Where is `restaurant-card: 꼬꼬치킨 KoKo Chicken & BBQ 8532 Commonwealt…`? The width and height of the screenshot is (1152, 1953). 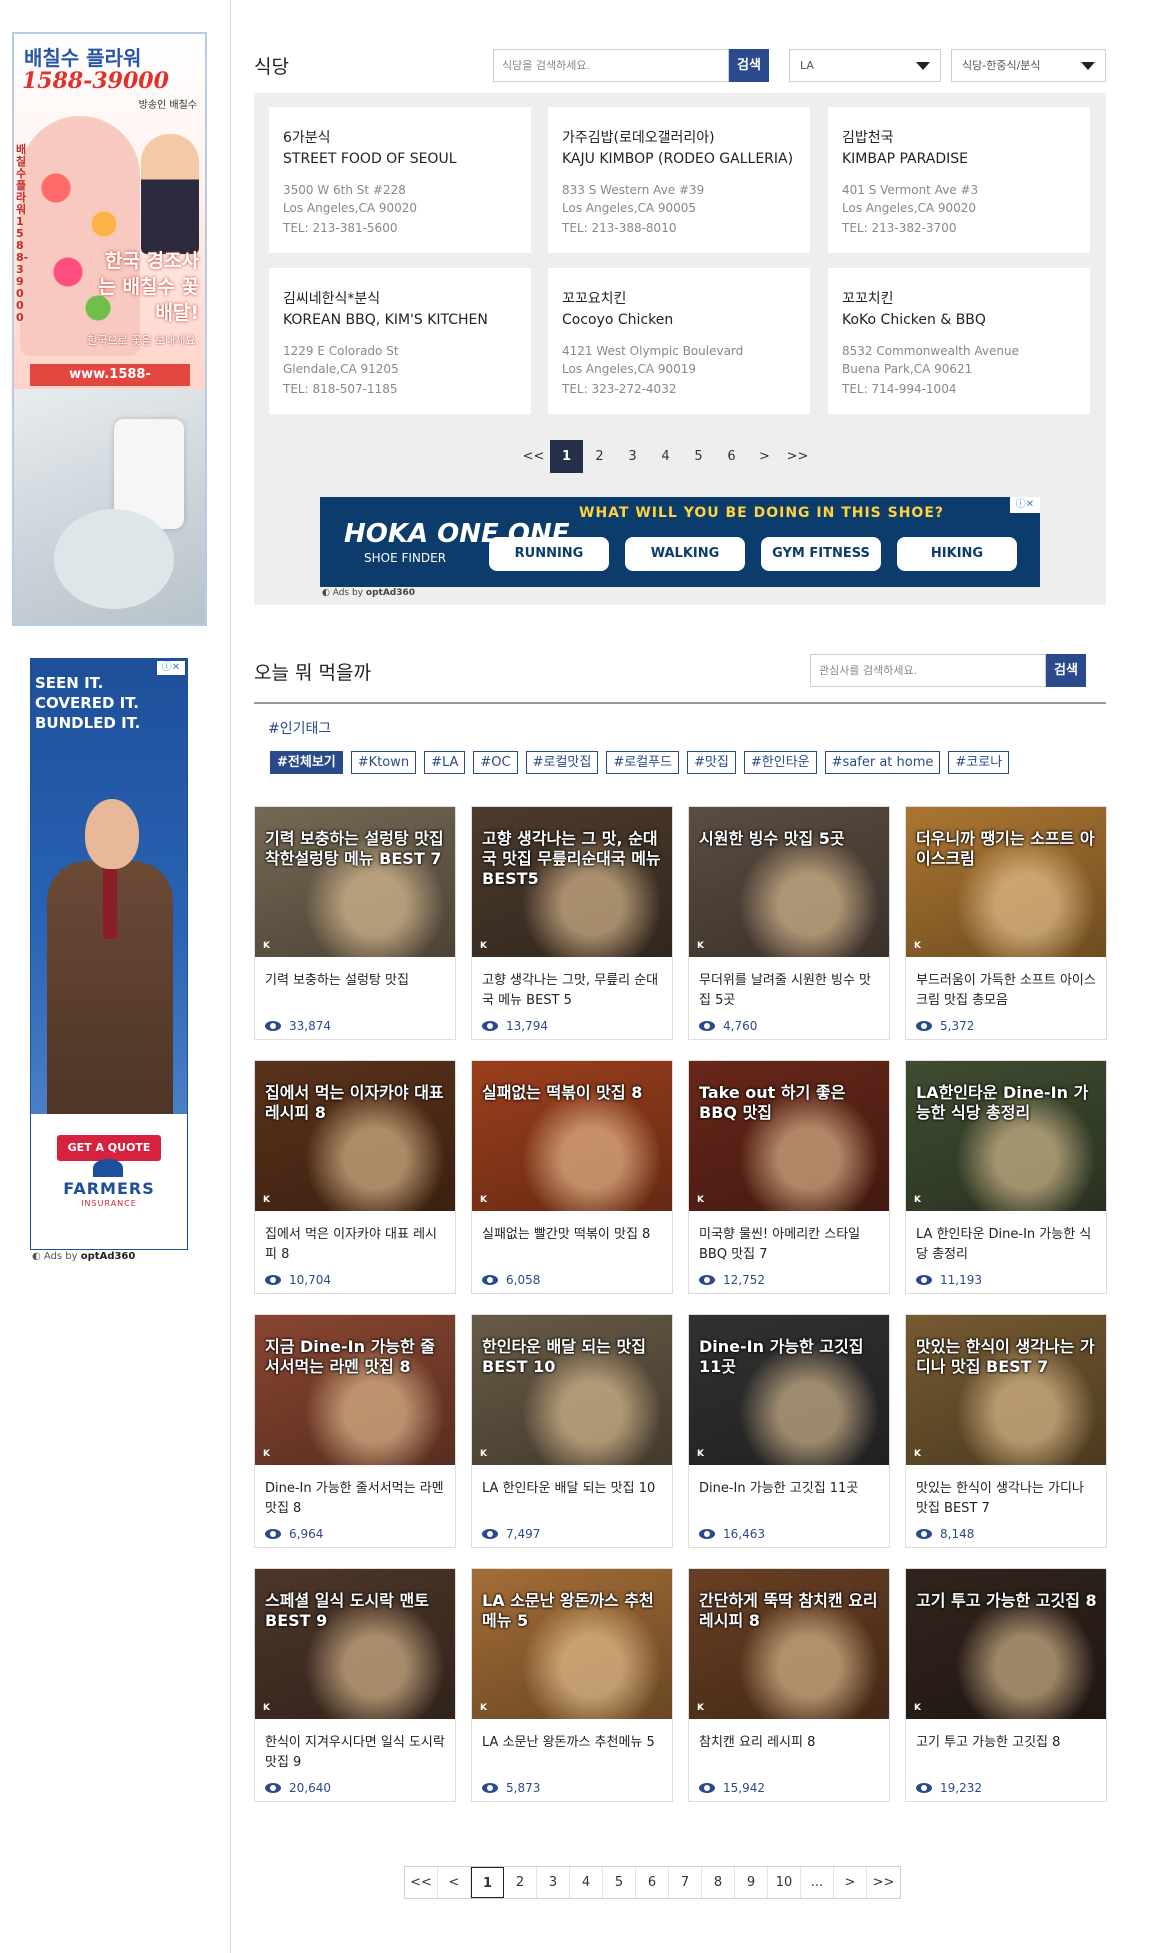
restaurant-card: 꼬꼬치킨 KoKo Chicken & BBQ 8532 Commonwealt… is located at coordinates (959, 341).